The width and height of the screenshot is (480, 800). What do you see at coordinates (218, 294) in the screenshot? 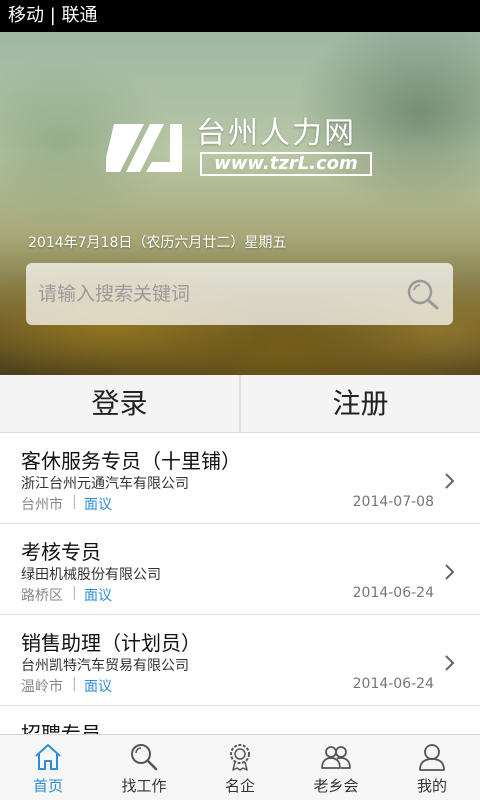
I see `search-input` at bounding box center [218, 294].